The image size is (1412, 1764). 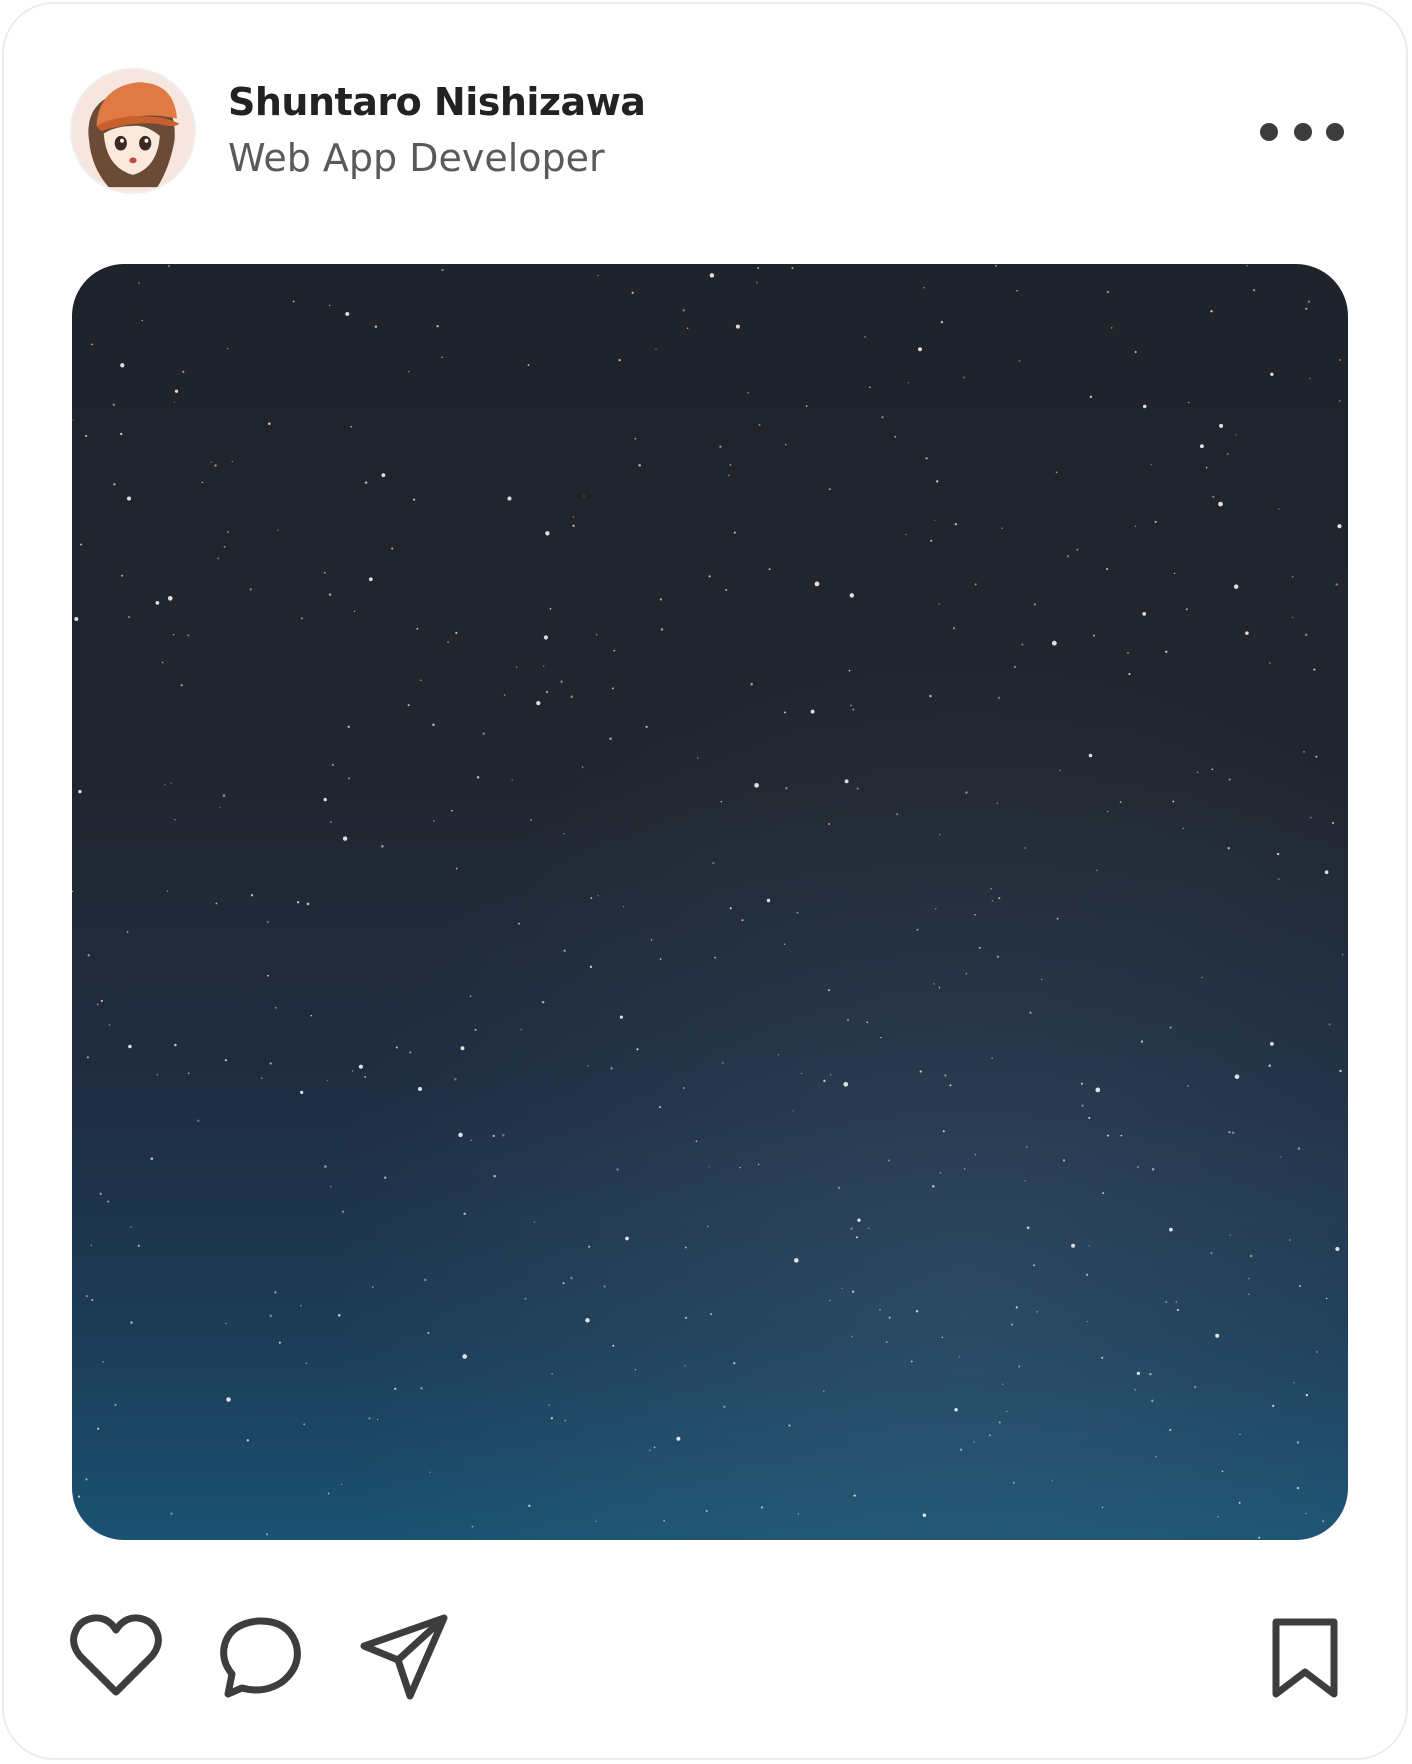 I want to click on author-avatar, so click(x=133, y=131).